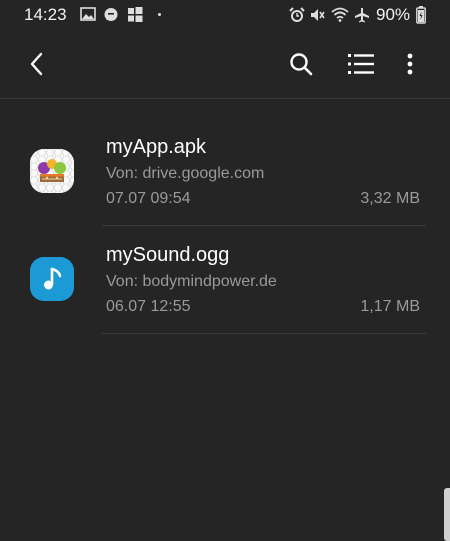 The image size is (450, 541). I want to click on more-options-button, so click(410, 64).